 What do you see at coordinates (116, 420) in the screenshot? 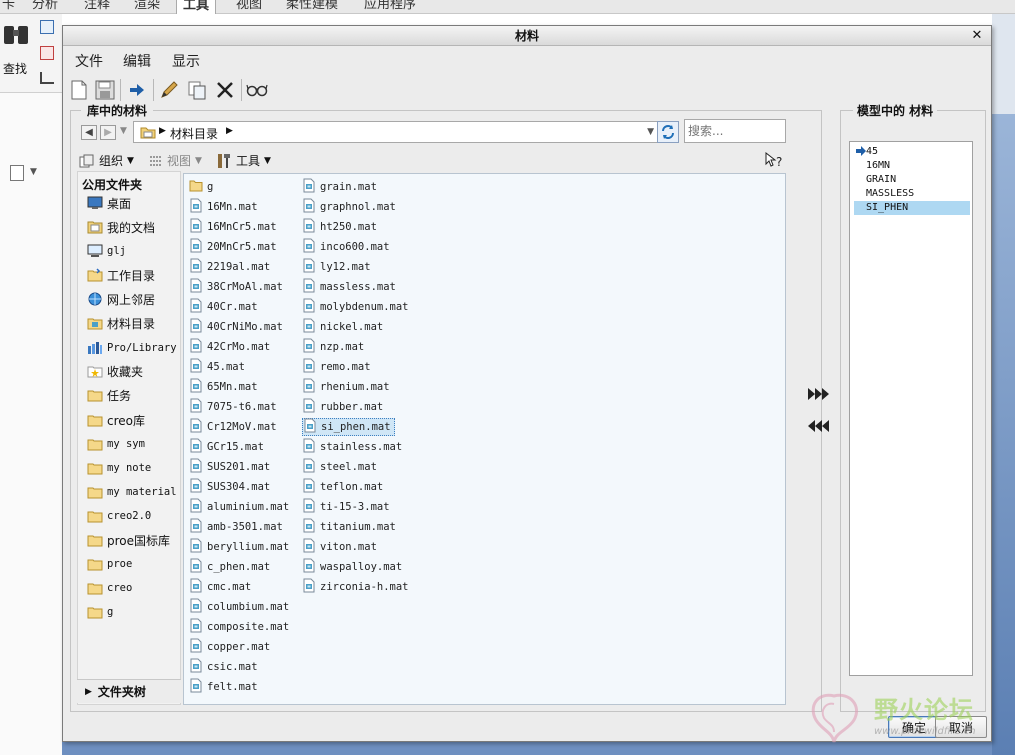
I see `sidebar-item: creo库` at bounding box center [116, 420].